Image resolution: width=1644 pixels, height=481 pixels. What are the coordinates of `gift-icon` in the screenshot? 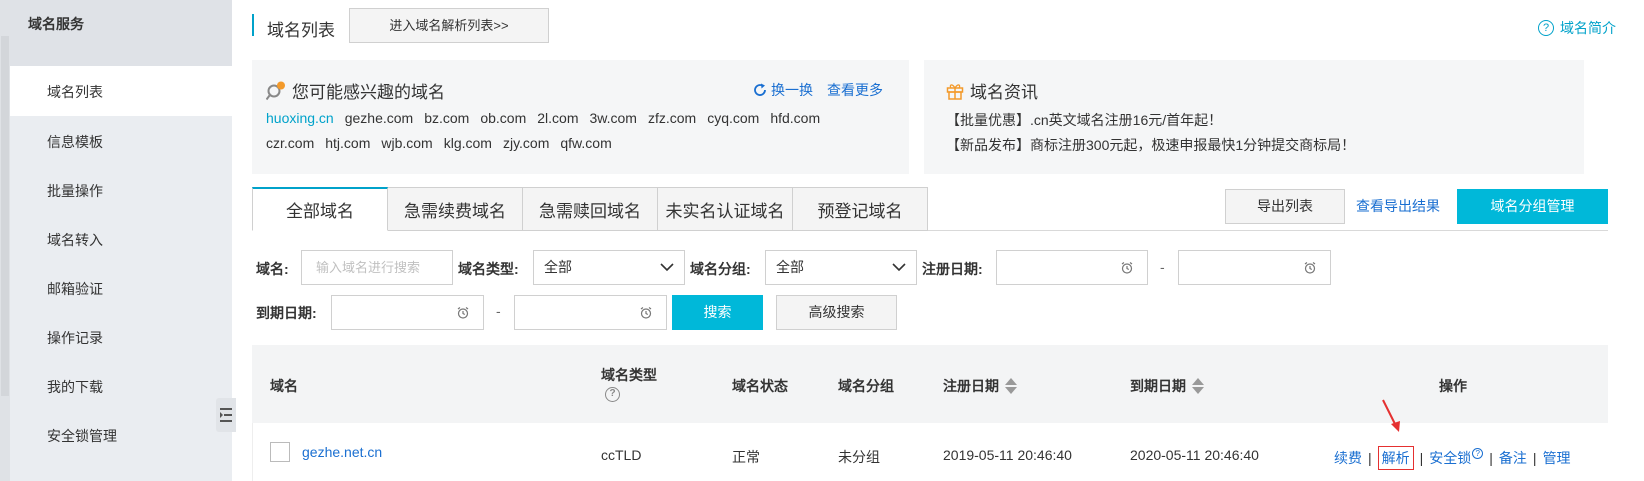 It's located at (955, 91).